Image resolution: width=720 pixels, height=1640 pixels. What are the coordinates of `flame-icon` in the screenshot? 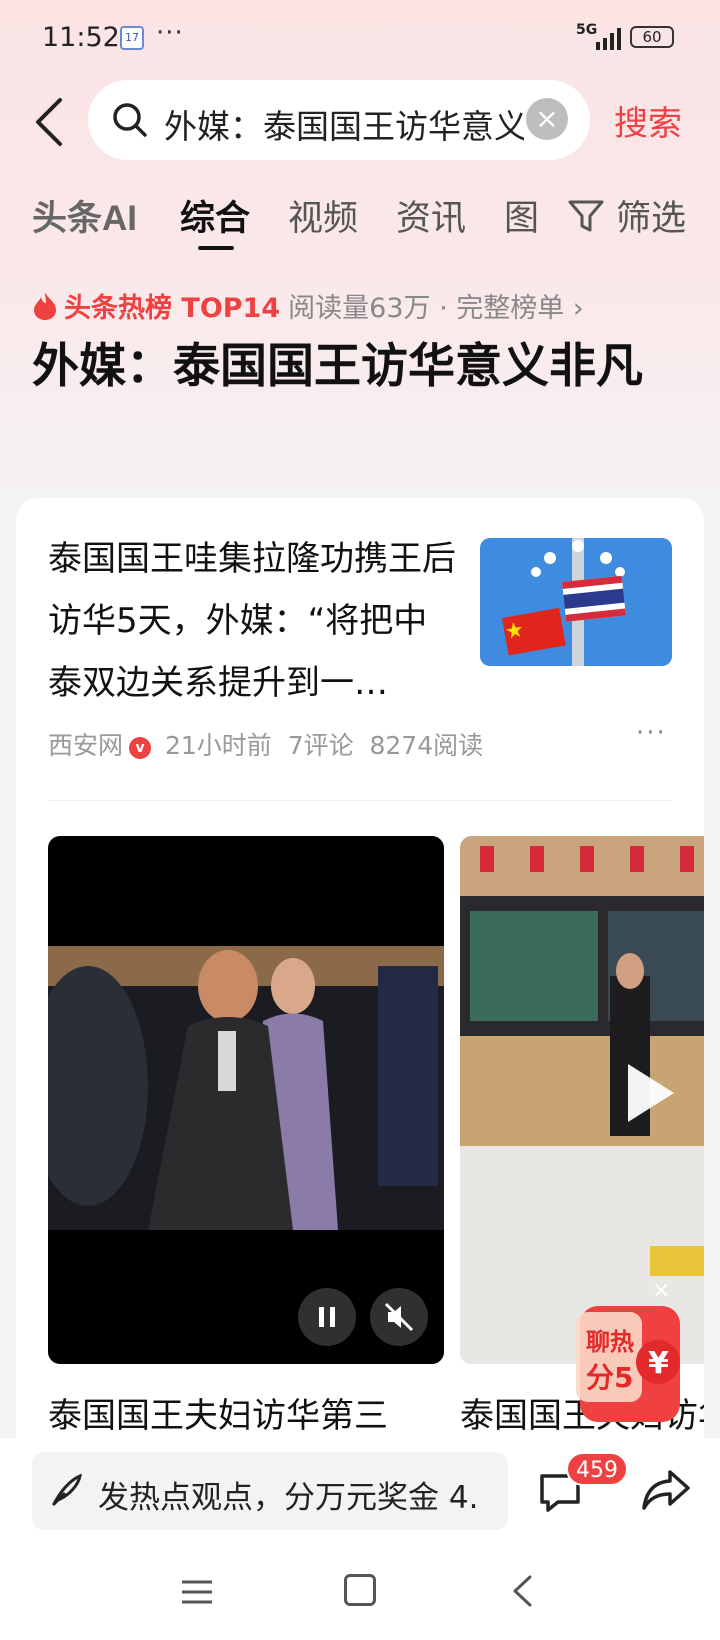 It's located at (45, 306).